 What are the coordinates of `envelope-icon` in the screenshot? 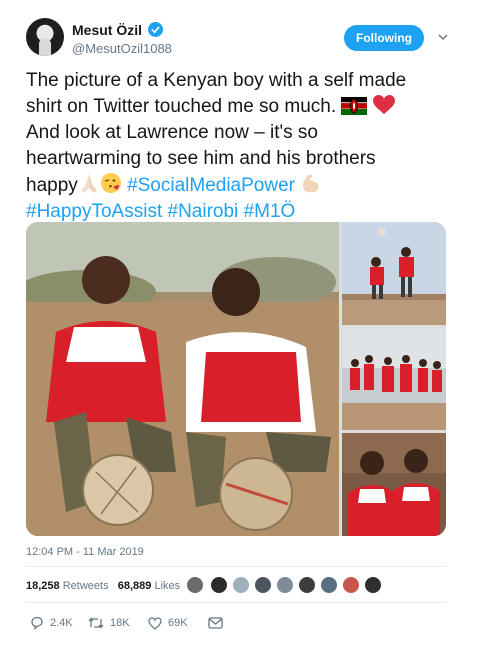 It's located at (215, 623).